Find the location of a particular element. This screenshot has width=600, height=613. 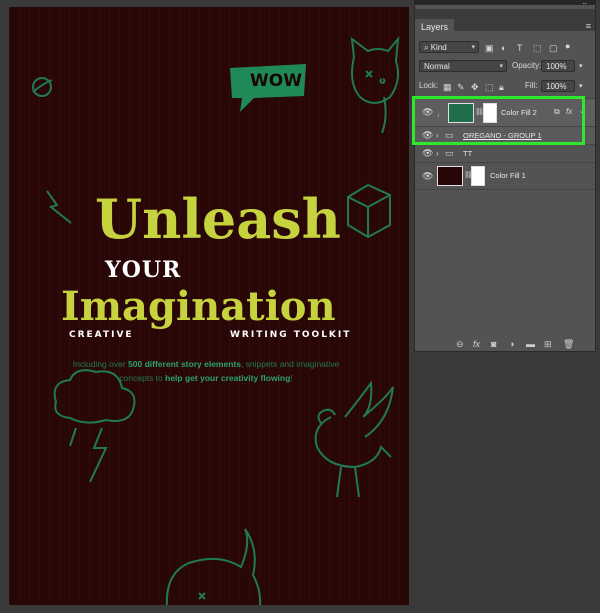

fill-value: 100% is located at coordinates (556, 86).